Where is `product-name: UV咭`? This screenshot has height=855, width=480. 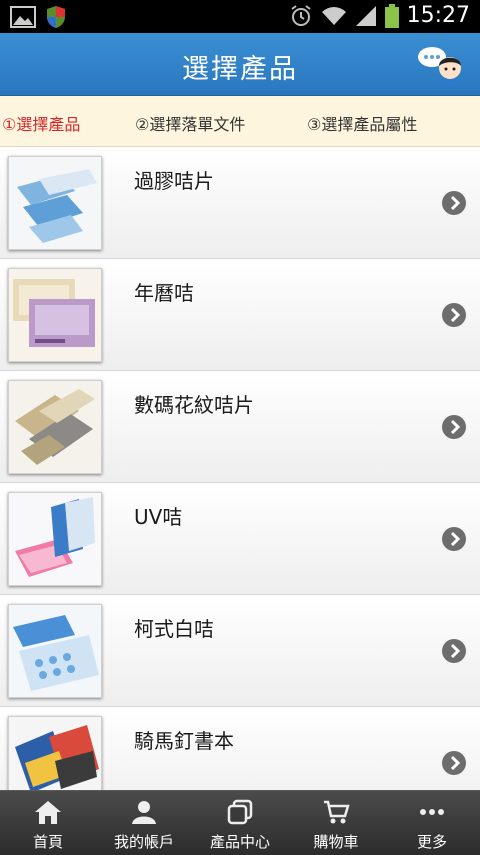 product-name: UV咭 is located at coordinates (158, 517).